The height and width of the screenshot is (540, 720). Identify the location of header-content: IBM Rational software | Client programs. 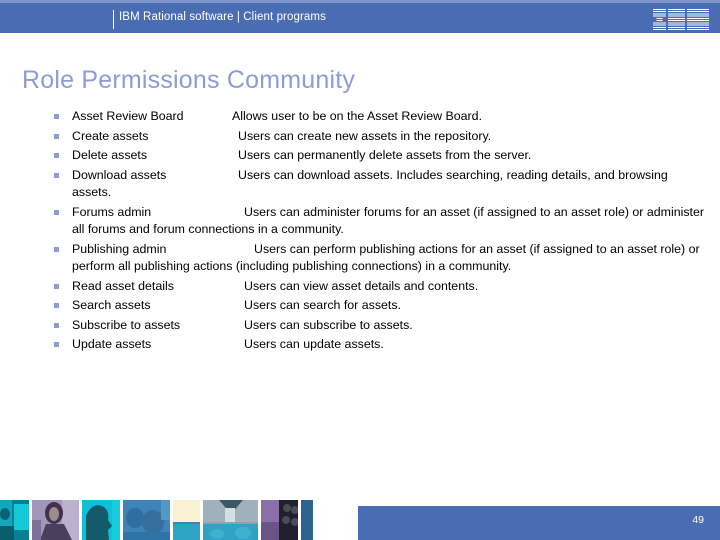
(360, 18).